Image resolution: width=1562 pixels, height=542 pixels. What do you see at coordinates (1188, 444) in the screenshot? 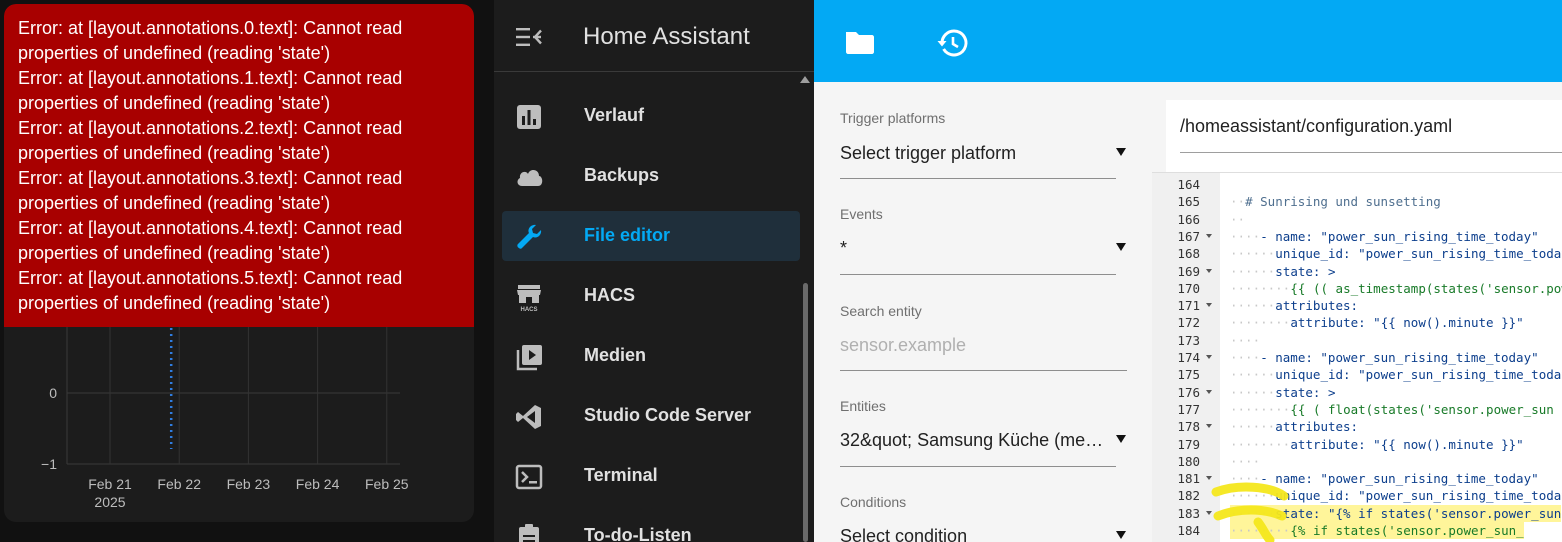
I see `line-number: 179` at bounding box center [1188, 444].